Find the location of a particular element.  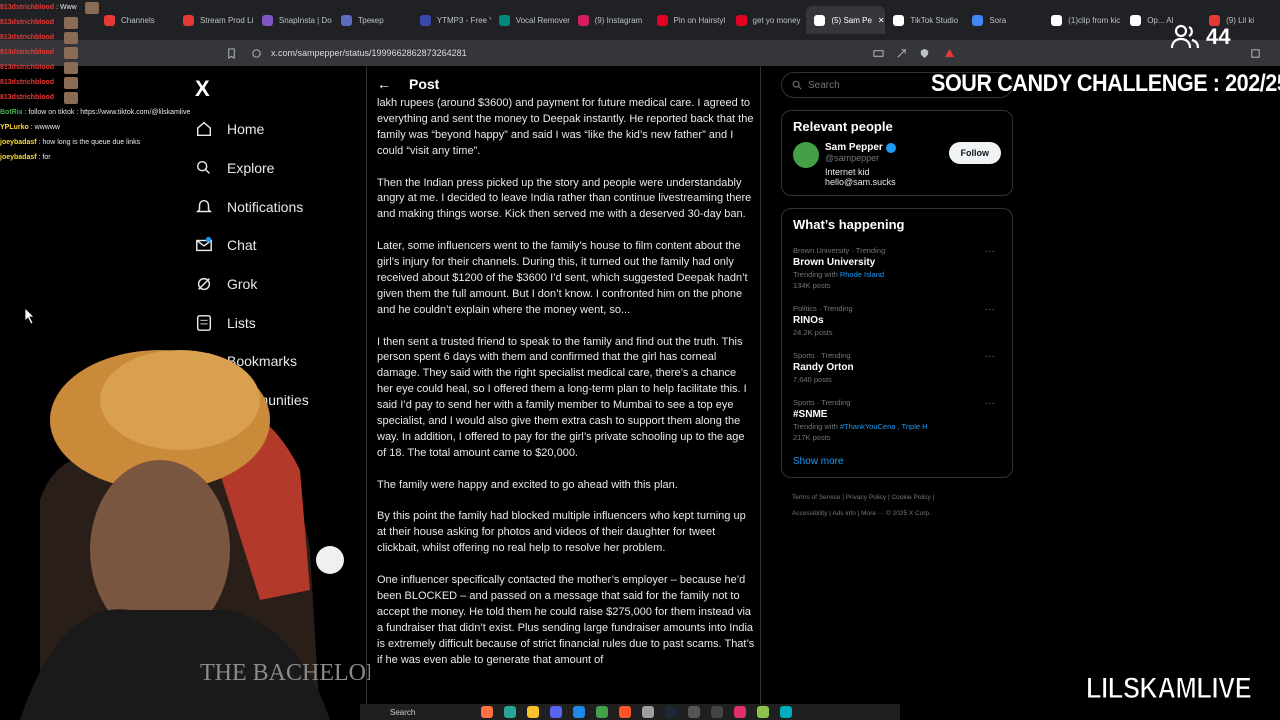

trend-category: Sports · Trending is located at coordinates (822, 355).